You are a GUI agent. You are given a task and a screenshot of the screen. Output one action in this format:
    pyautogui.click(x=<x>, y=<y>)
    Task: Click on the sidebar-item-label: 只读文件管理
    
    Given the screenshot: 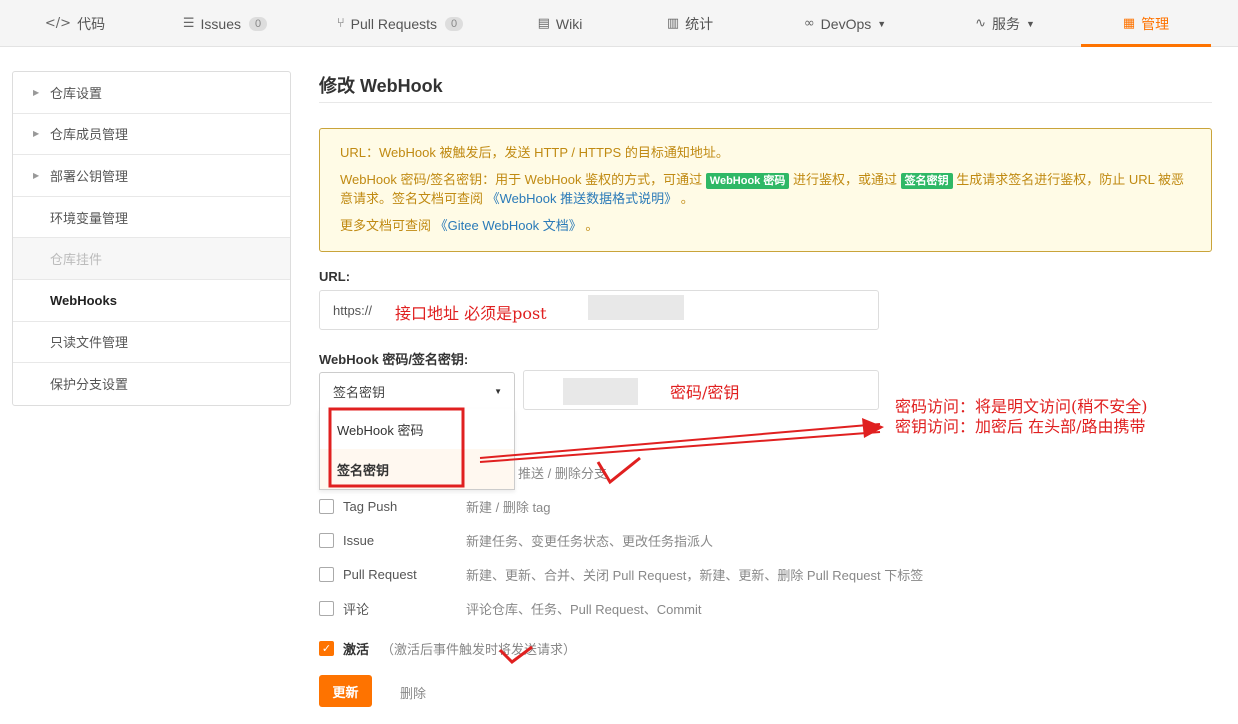 What is the action you would take?
    pyautogui.click(x=89, y=343)
    